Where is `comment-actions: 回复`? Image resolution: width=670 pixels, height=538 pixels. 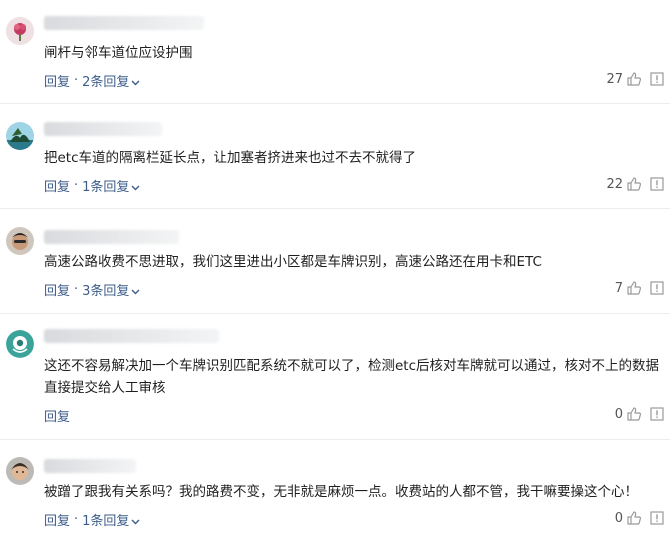 comment-actions: 回复 is located at coordinates (57, 415).